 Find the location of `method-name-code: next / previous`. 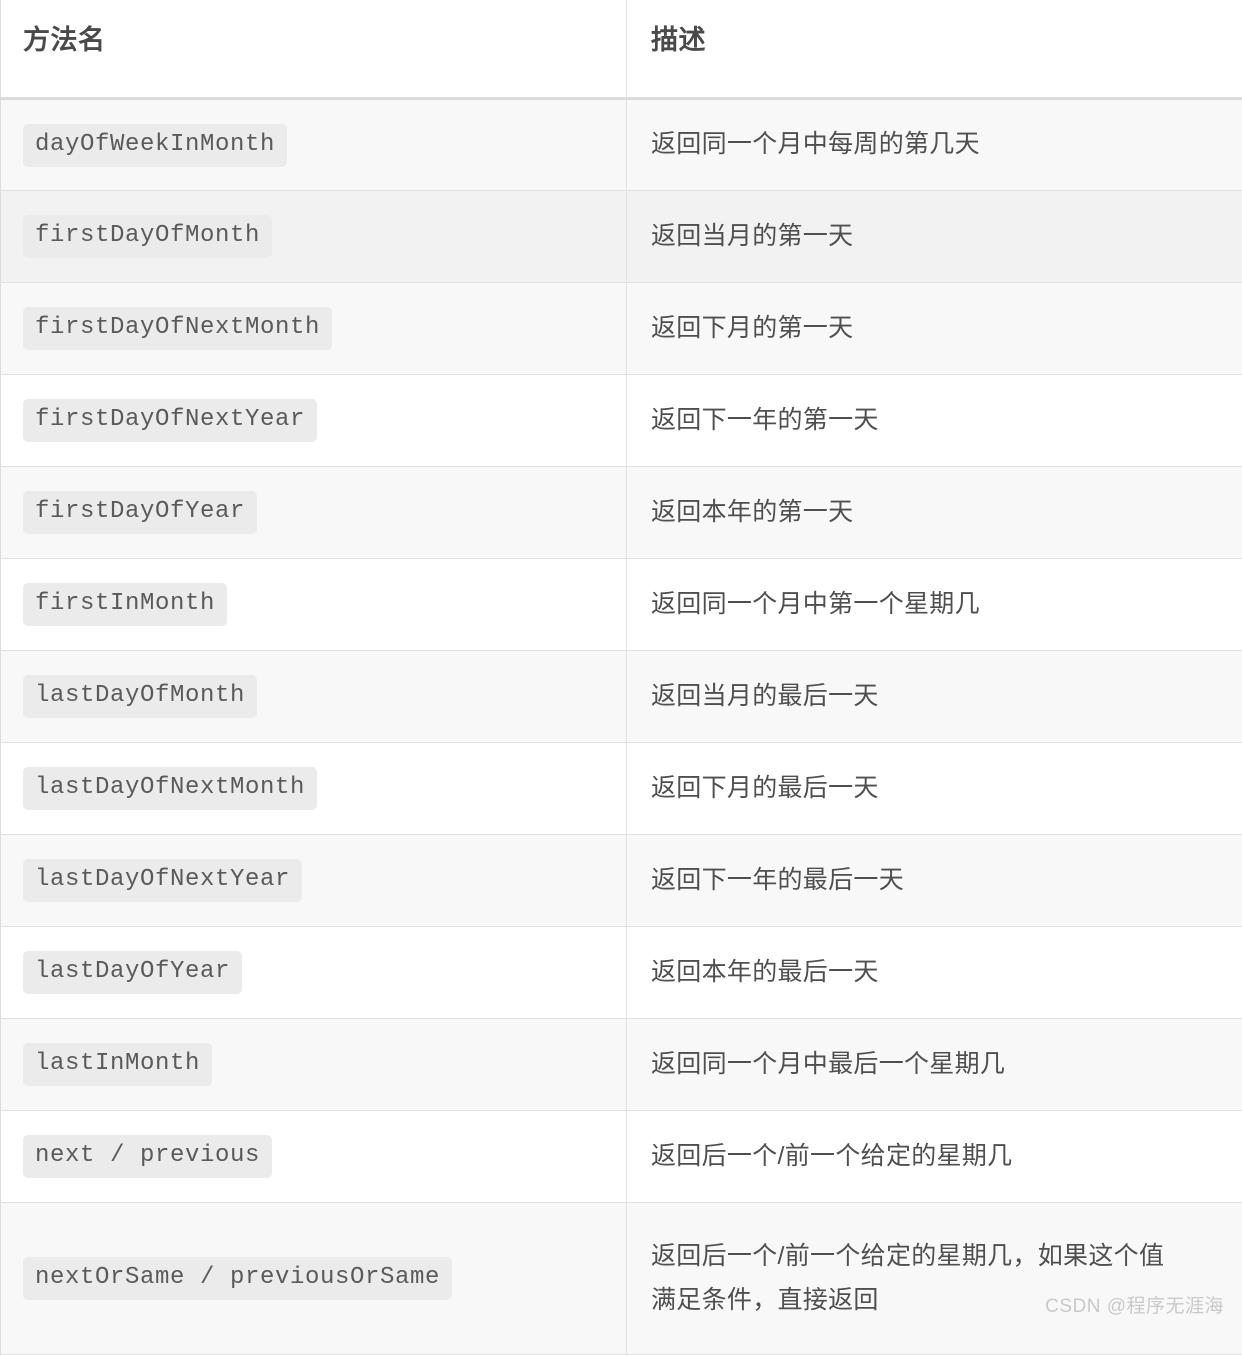

method-name-code: next / previous is located at coordinates (147, 1156).